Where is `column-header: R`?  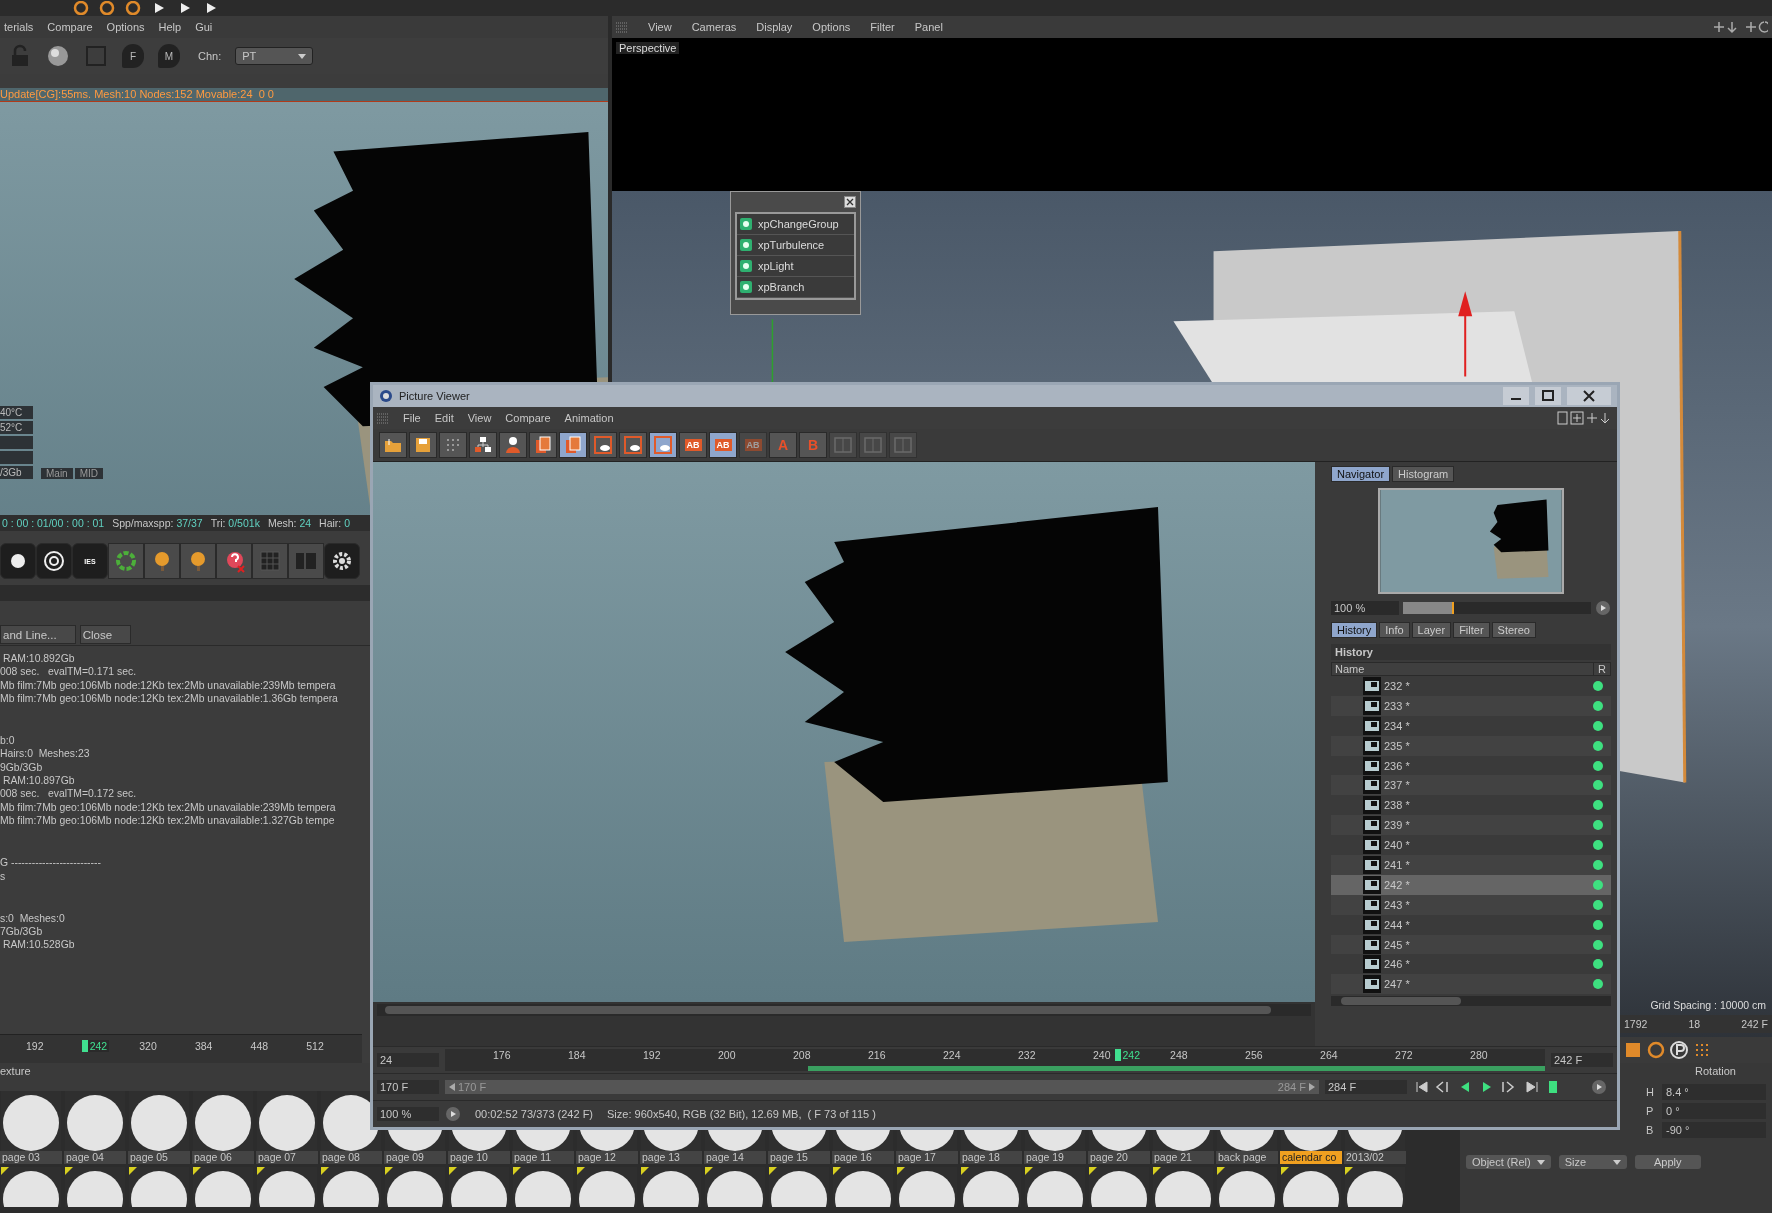
column-header: R is located at coordinates (1601, 669).